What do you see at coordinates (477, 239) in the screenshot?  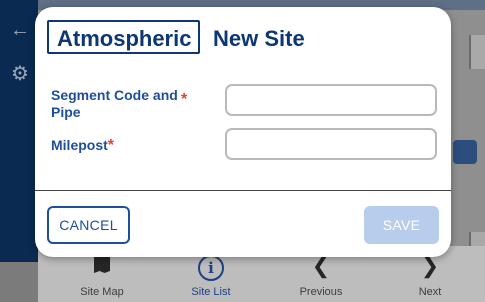 I see `background-tab` at bounding box center [477, 239].